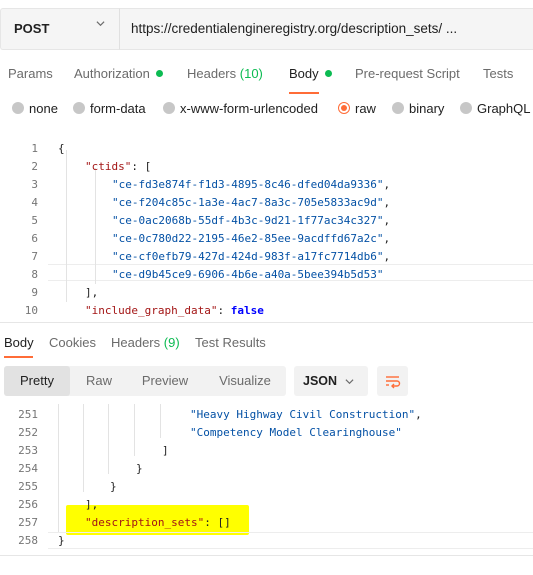 Image resolution: width=533 pixels, height=575 pixels. I want to click on json-string: "Competency Model Clearinghouse", so click(296, 432).